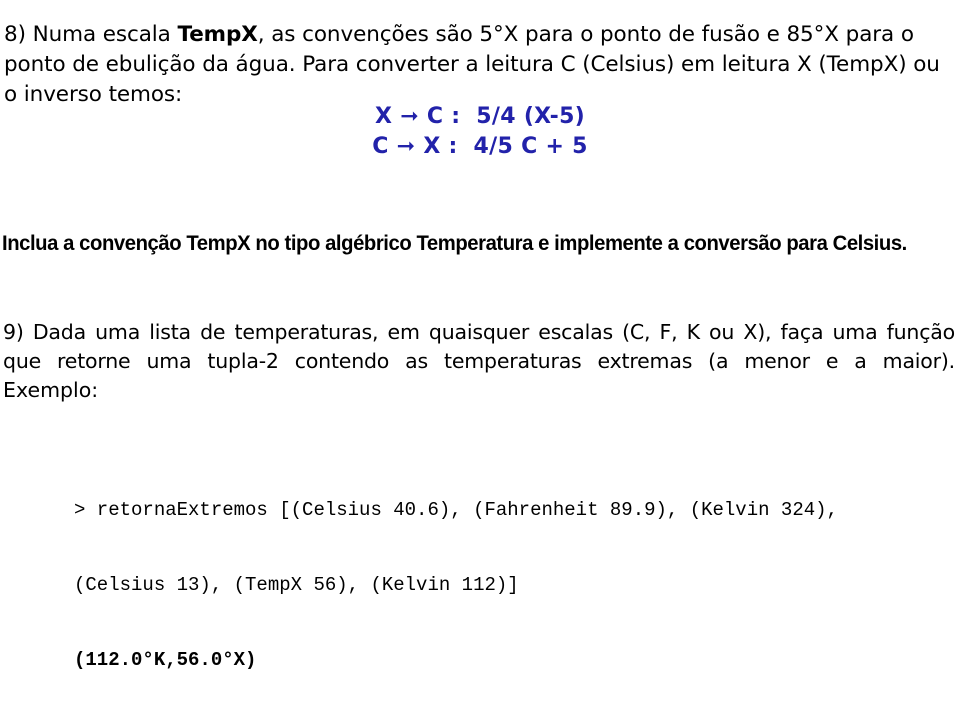  Describe the element at coordinates (819, 34) in the screenshot. I see `degree-symbol-boiling: °` at that location.